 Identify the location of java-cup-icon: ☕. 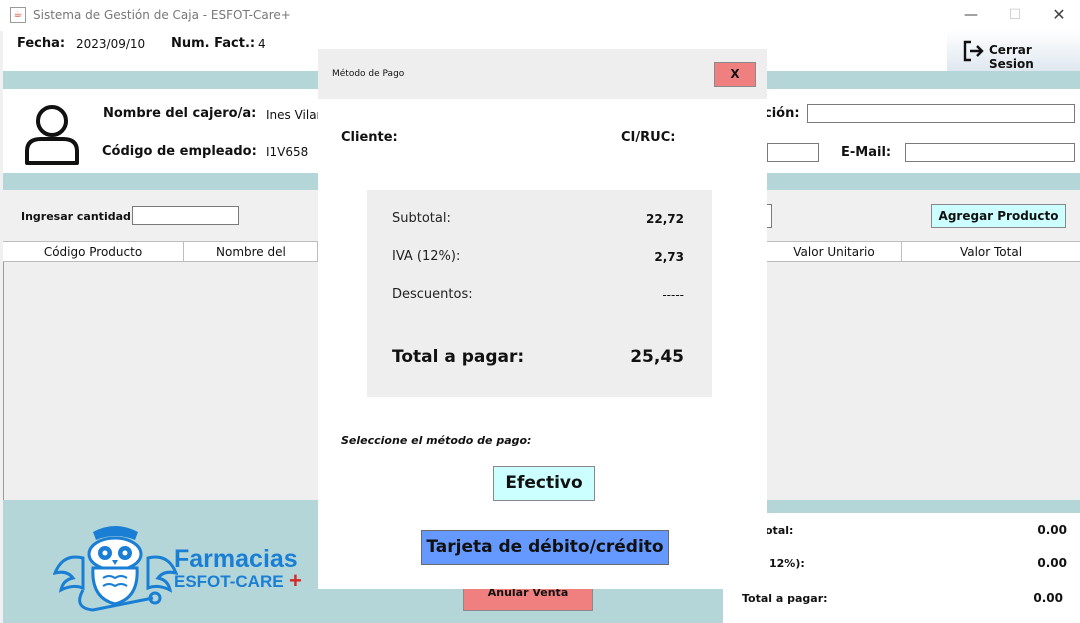
(18, 15).